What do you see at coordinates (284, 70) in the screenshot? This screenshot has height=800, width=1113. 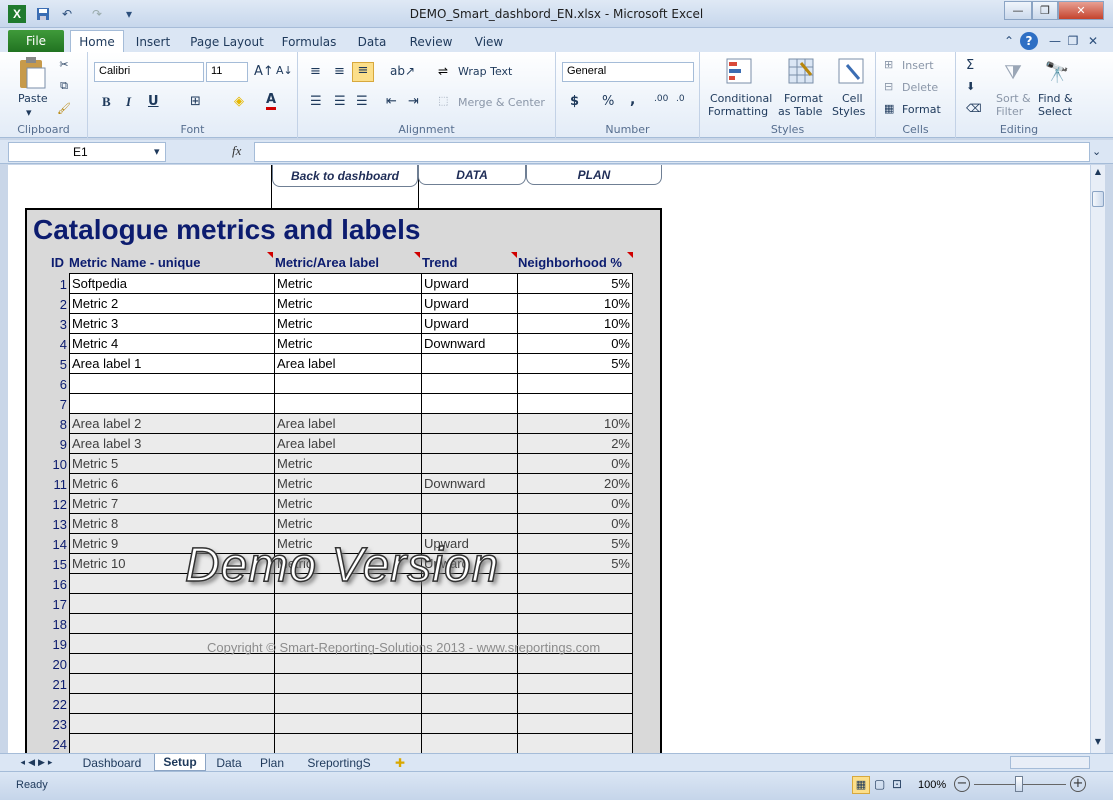 I see `shrink-font-icon: A↓` at bounding box center [284, 70].